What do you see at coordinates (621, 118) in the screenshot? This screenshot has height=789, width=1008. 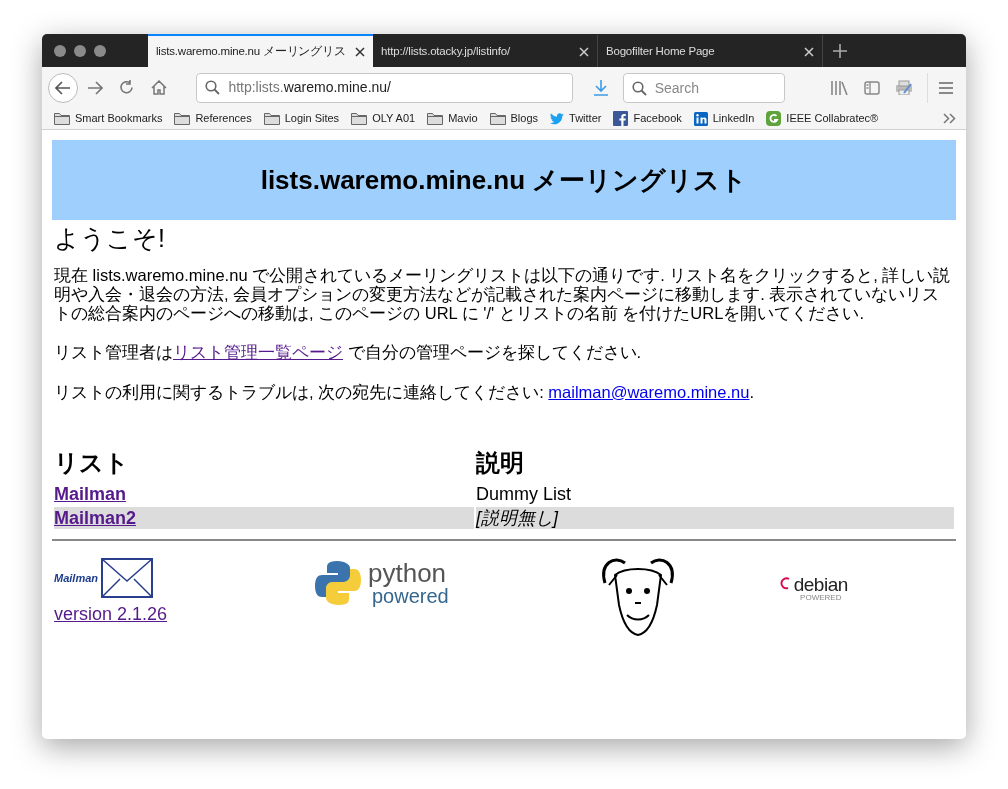 I see `facebook-icon` at bounding box center [621, 118].